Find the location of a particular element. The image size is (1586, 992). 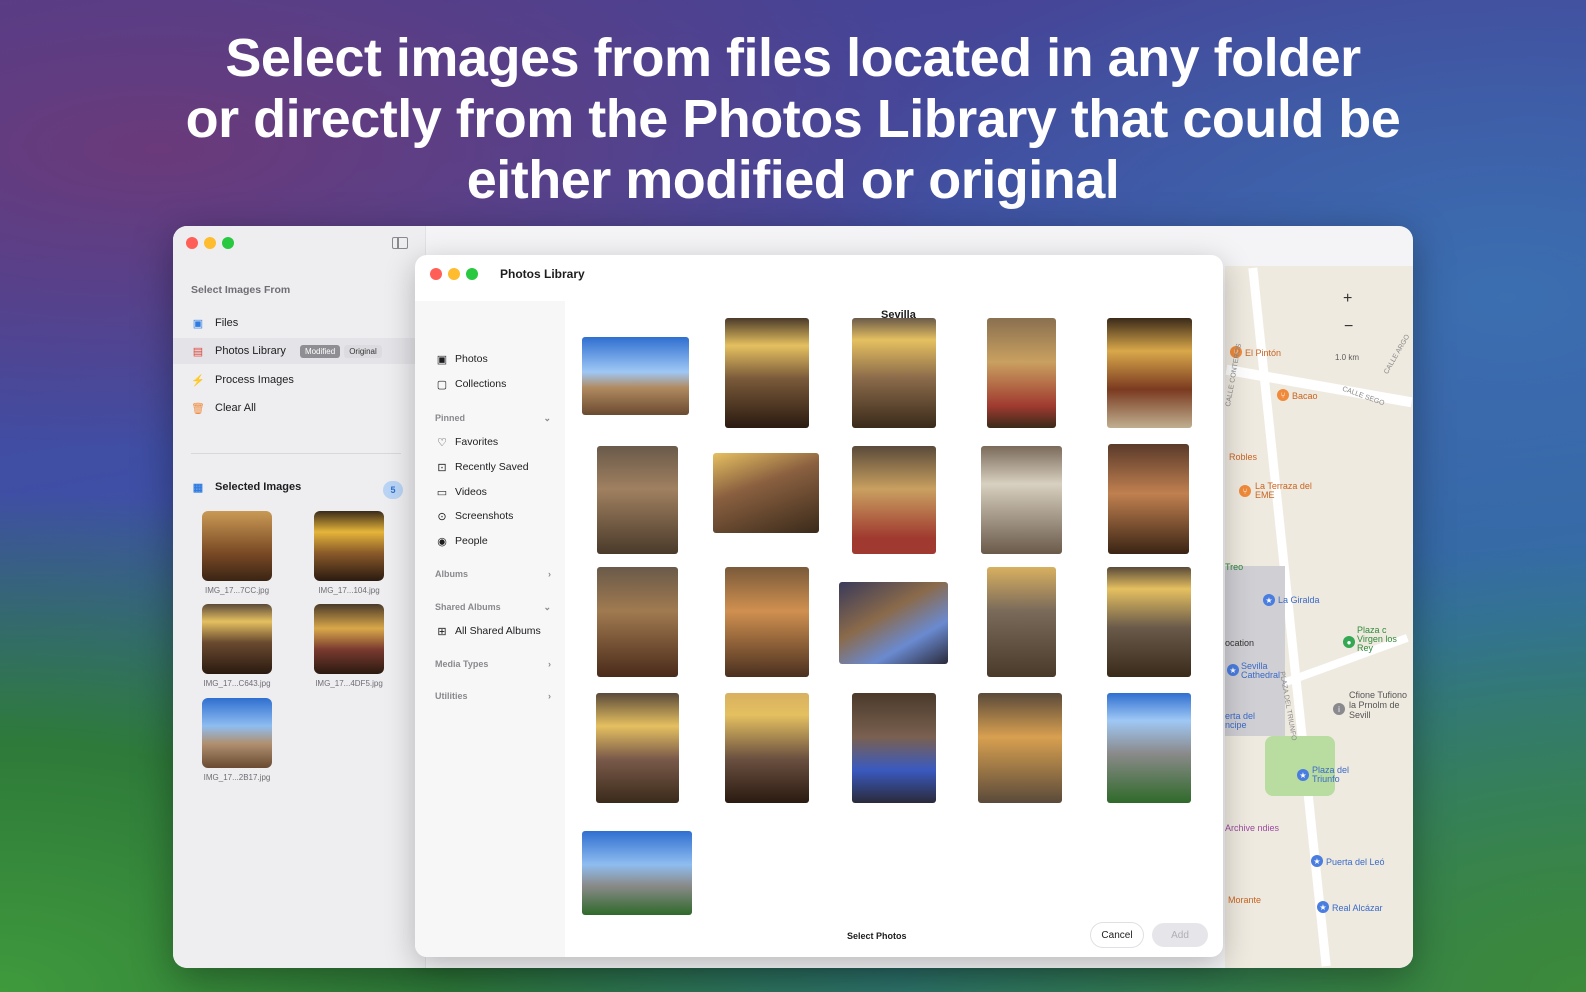

landmark-icon: ● is located at coordinates (1349, 642).